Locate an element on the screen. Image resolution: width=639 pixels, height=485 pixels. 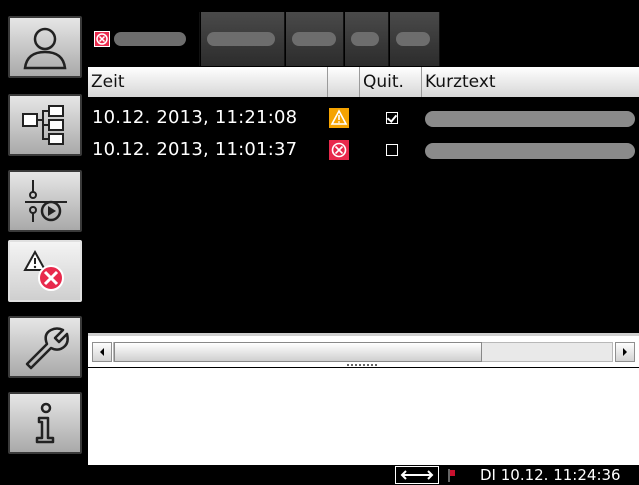
arrow-left-icon is located at coordinates (102, 352).